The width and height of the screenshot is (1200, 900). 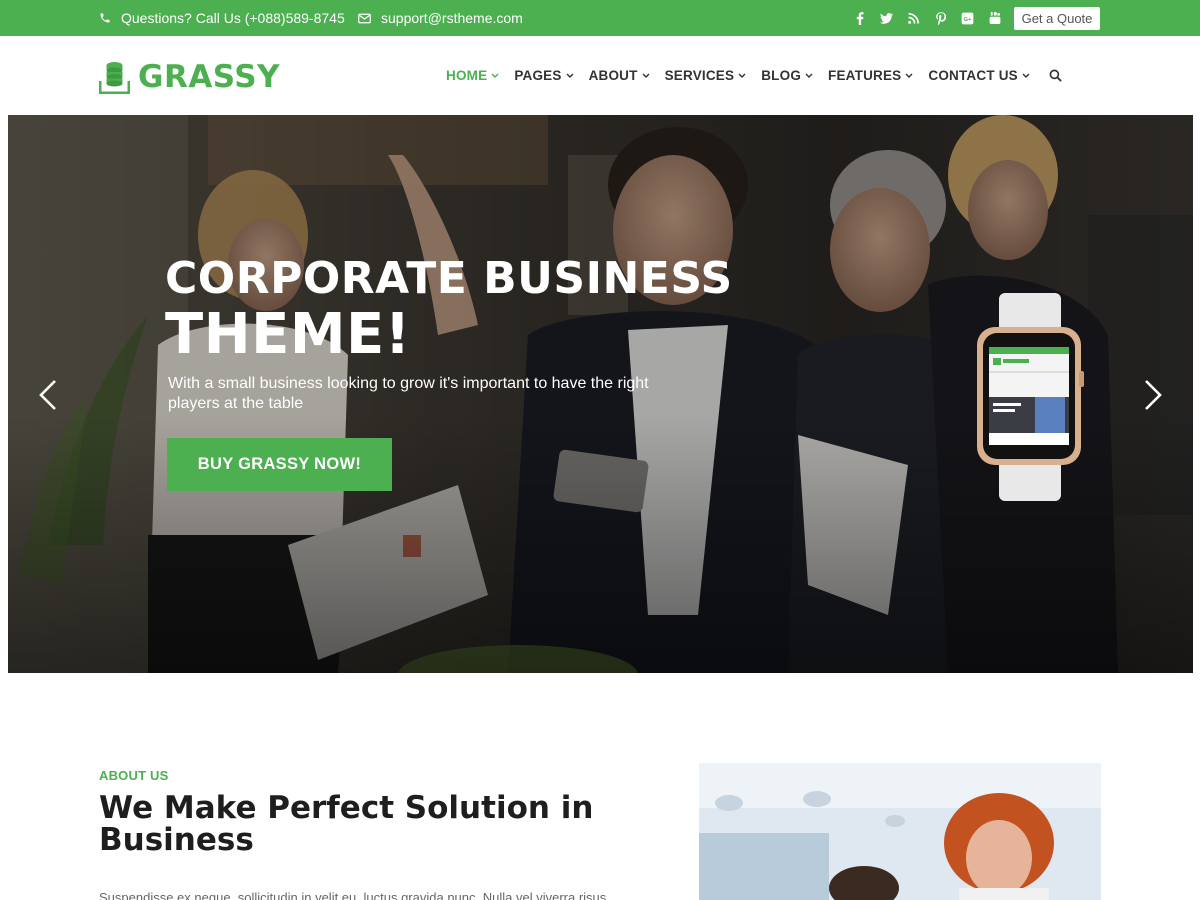 I want to click on top-phone: Questions? Call Us (+088)589-8745, so click(x=222, y=18).